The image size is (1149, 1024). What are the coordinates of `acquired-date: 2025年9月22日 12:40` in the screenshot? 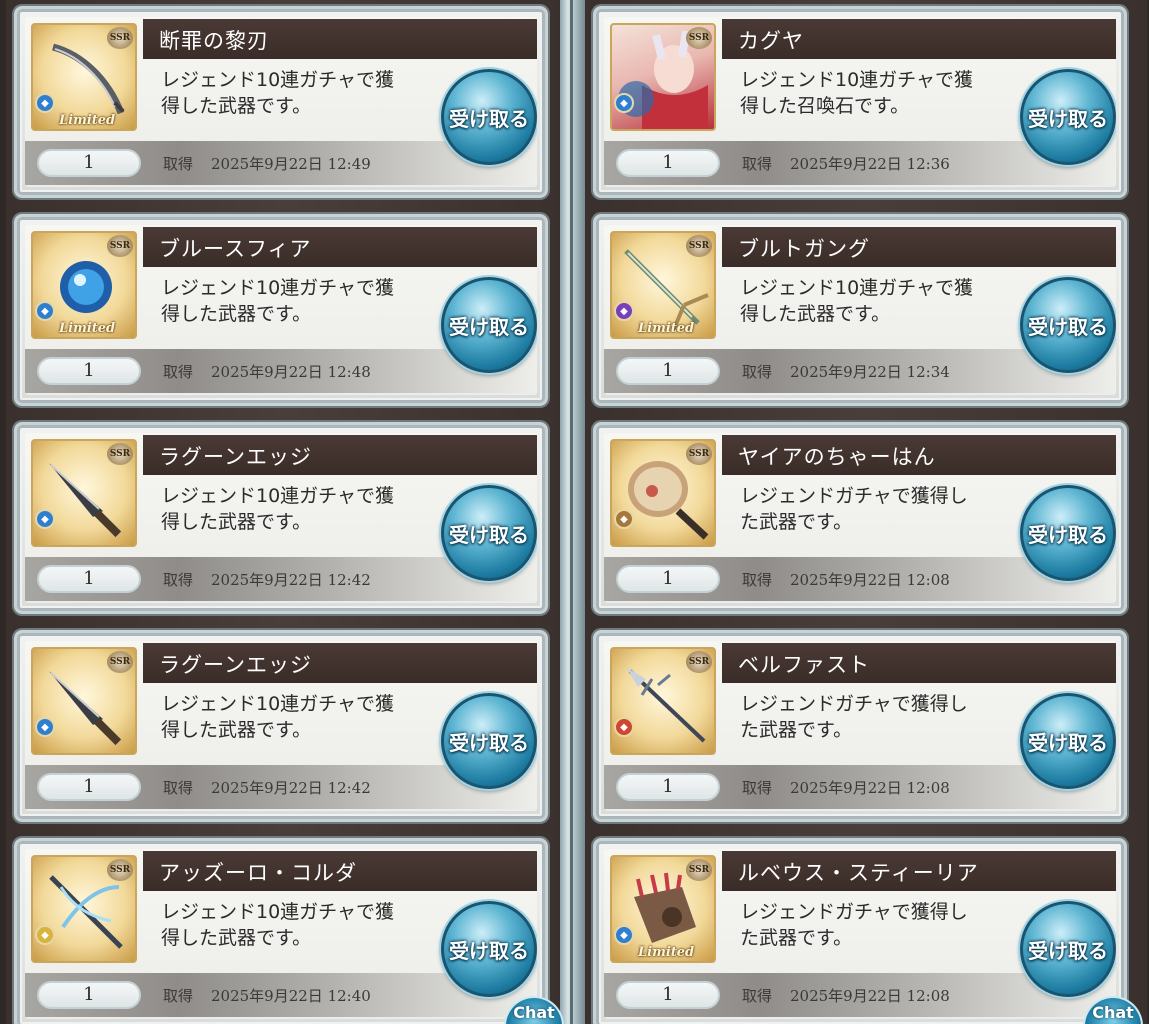 It's located at (291, 996).